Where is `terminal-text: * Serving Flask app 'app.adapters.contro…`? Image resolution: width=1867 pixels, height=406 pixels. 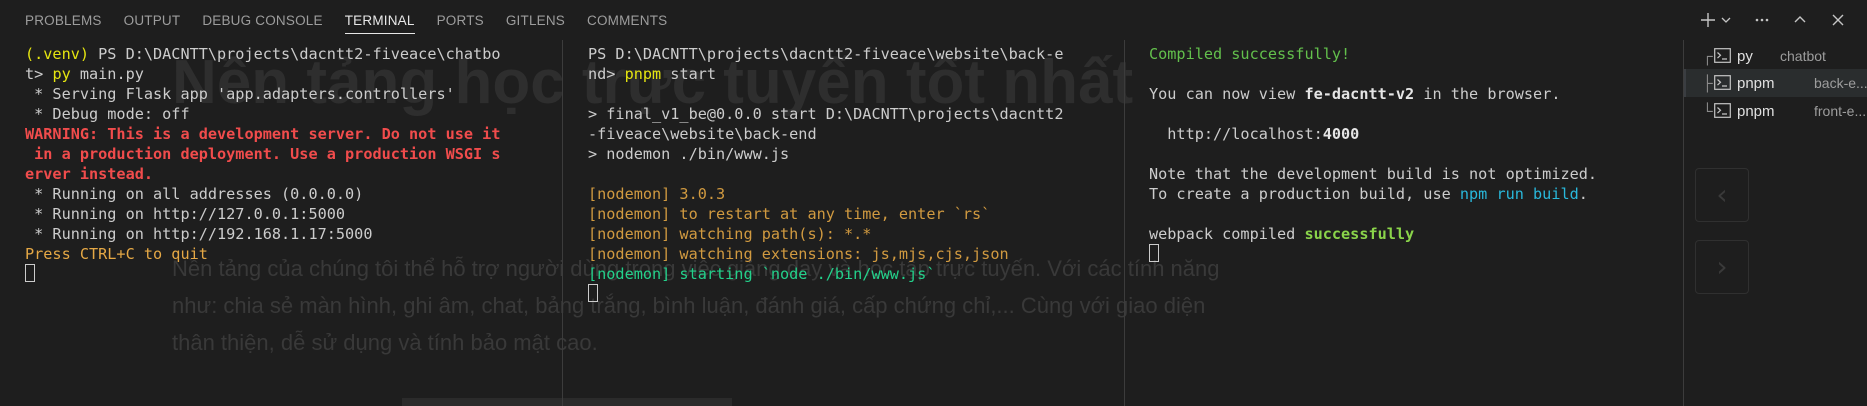 terminal-text: * Serving Flask app 'app.adapters.contro… is located at coordinates (240, 94).